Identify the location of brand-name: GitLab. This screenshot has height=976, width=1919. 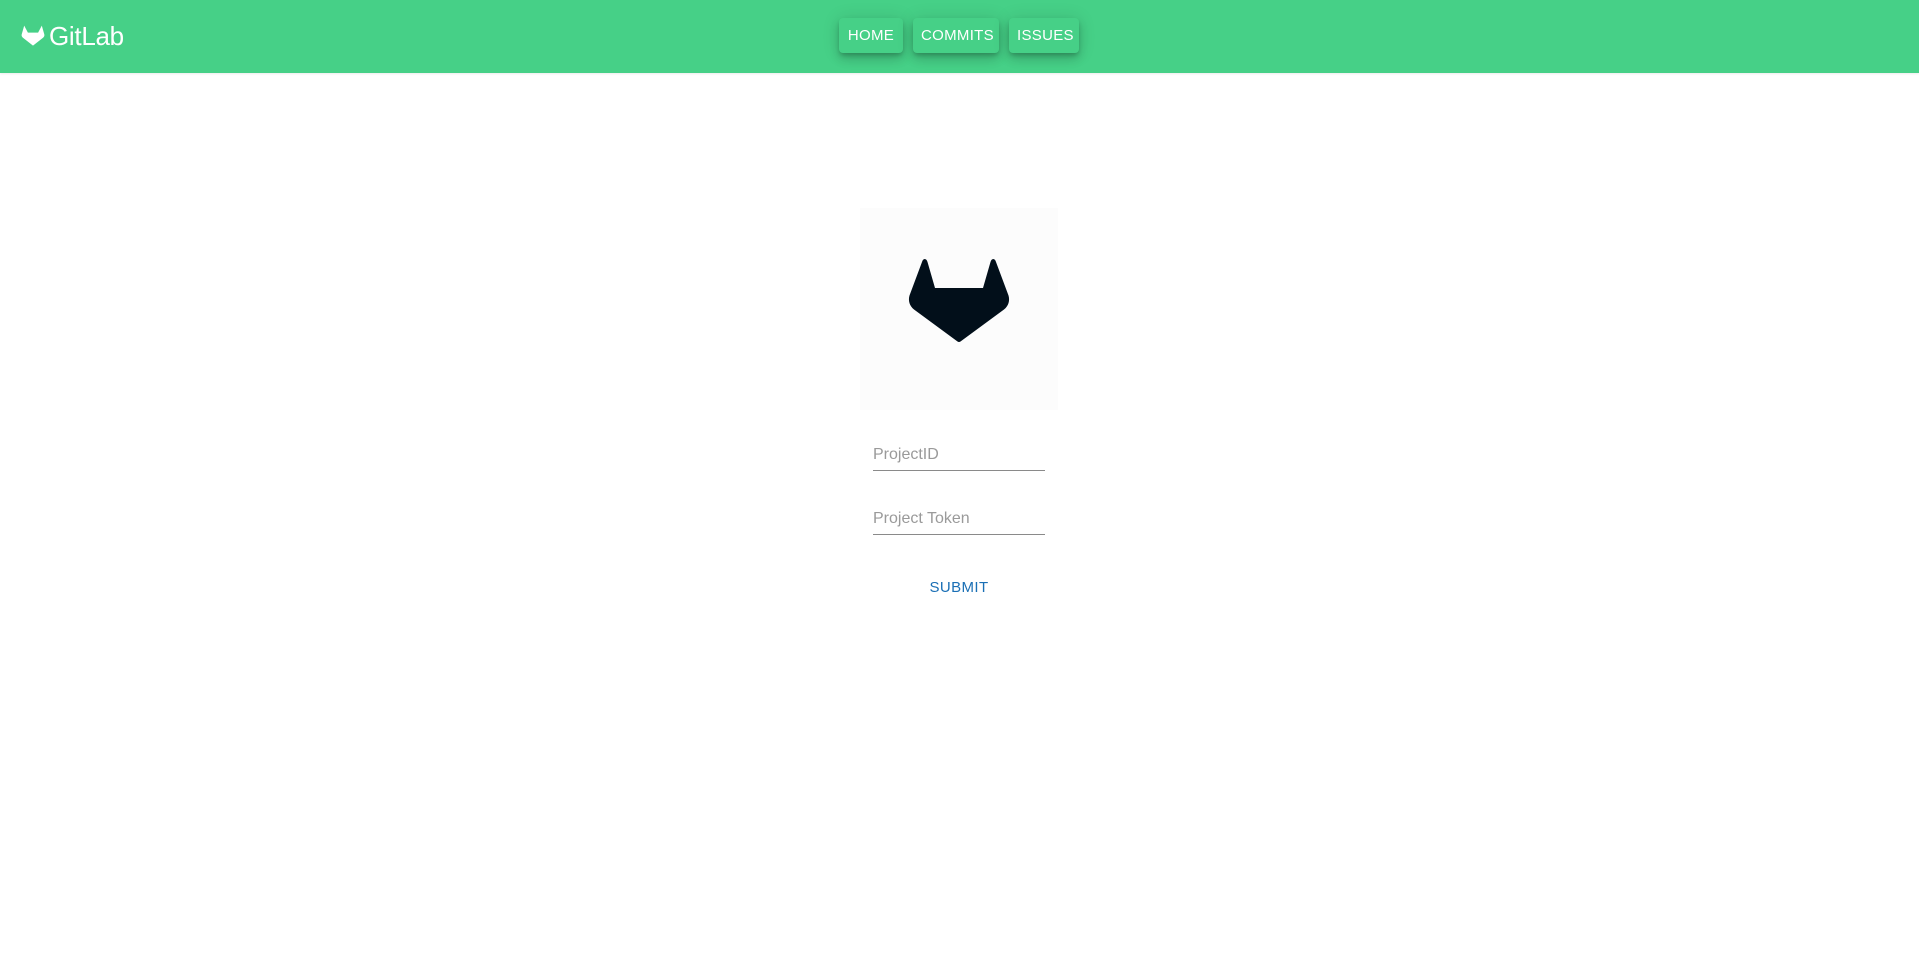
(86, 36).